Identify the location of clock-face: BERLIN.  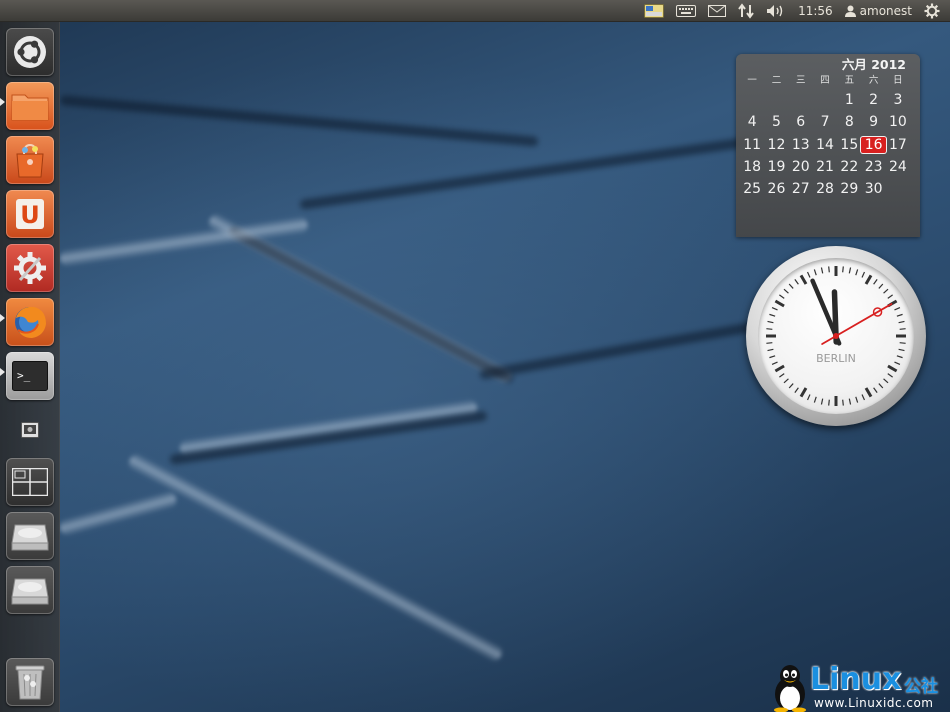
(836, 336).